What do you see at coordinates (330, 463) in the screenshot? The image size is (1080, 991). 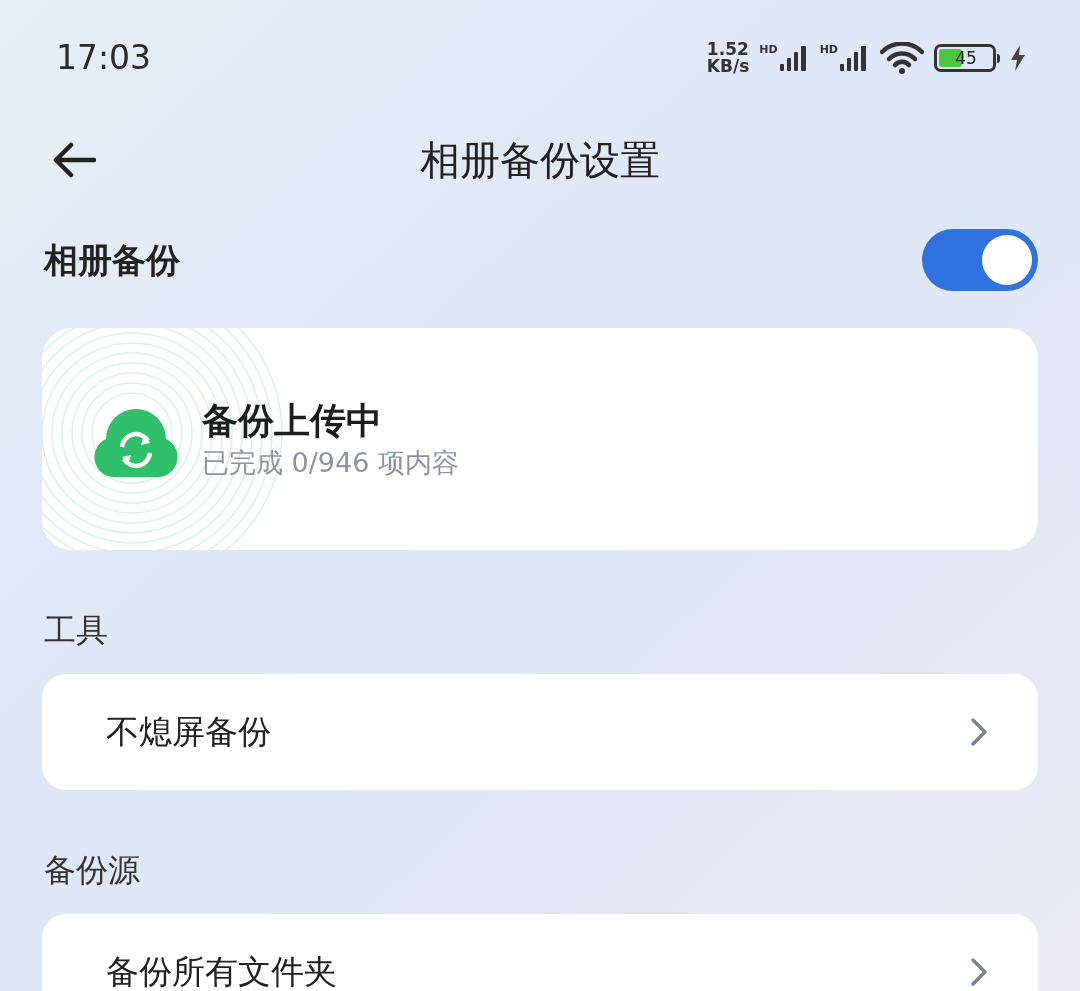 I see `status-subtitle: 已完成 0/946 项内容` at bounding box center [330, 463].